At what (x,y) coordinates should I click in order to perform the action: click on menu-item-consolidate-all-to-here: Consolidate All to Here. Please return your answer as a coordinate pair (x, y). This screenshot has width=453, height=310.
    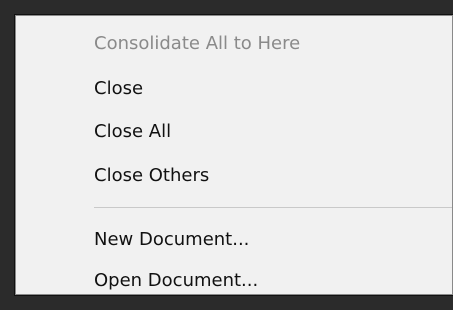
    Looking at the image, I should click on (197, 43).